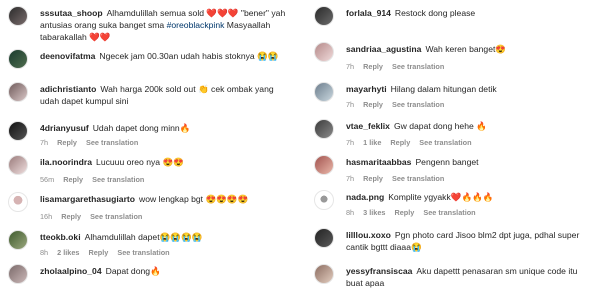 This screenshot has width=600, height=304. Describe the element at coordinates (368, 13) in the screenshot. I see `username: forlala_914` at that location.